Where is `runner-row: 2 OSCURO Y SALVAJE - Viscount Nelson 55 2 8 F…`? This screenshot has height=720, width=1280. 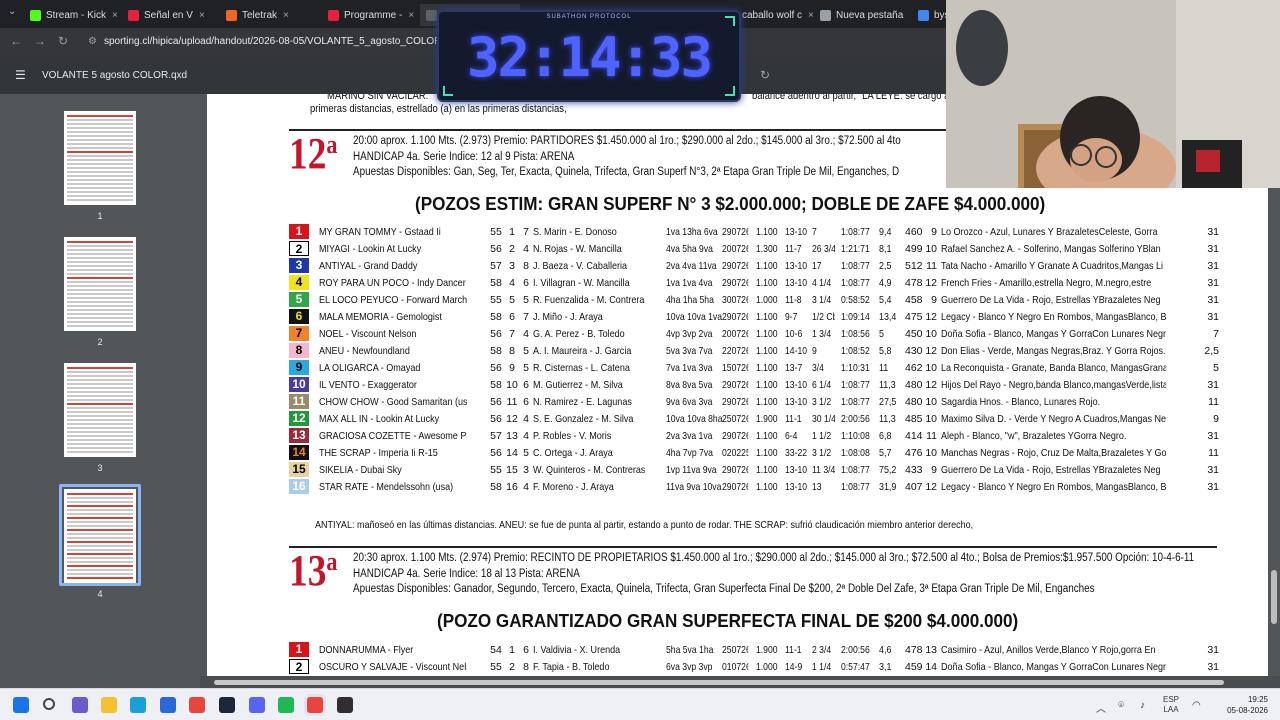 runner-row: 2 OSCURO Y SALVAJE - Viscount Nelson 55 2 8 F… is located at coordinates (759, 667).